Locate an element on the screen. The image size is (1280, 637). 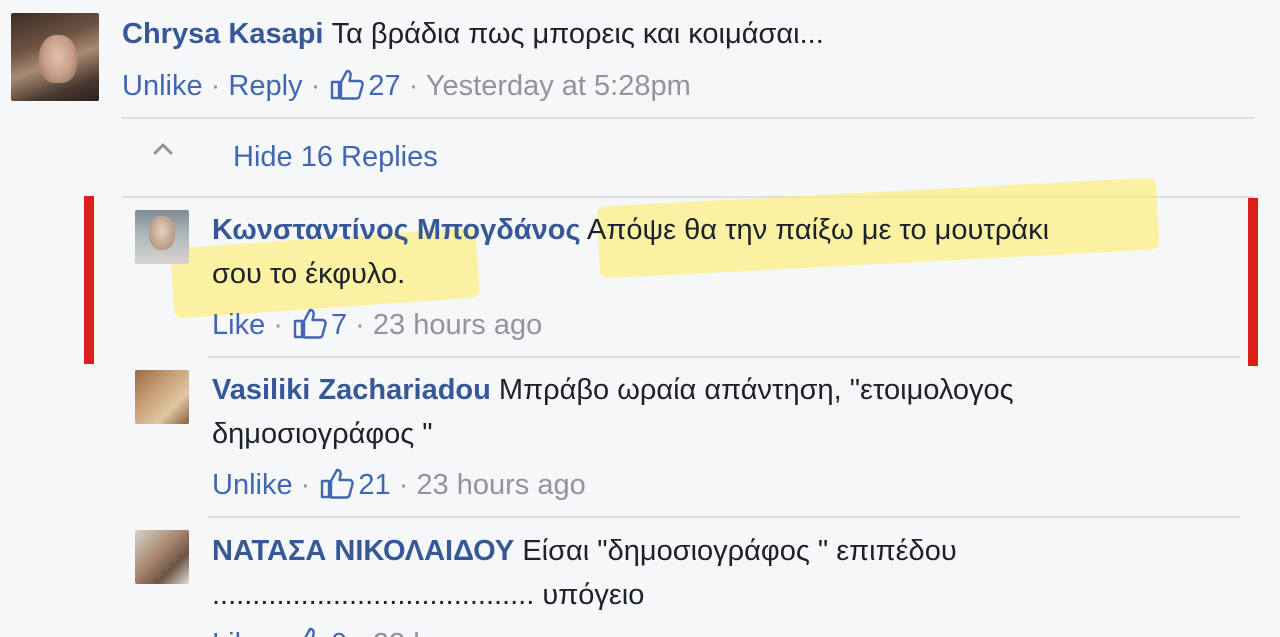
comment-author-name: Chrysa Kasapi is located at coordinates (223, 34).